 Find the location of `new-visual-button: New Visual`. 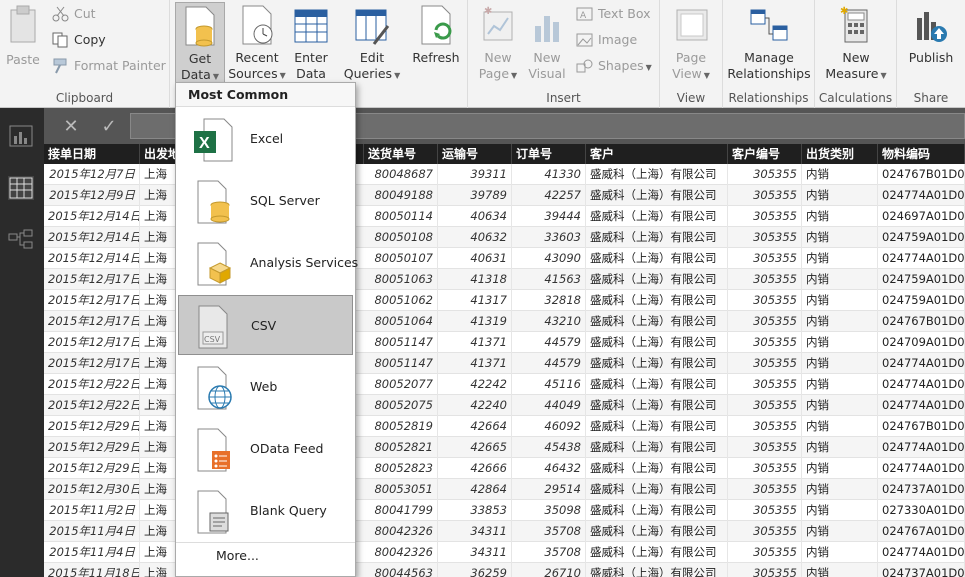

new-visual-button: New Visual is located at coordinates (547, 43).